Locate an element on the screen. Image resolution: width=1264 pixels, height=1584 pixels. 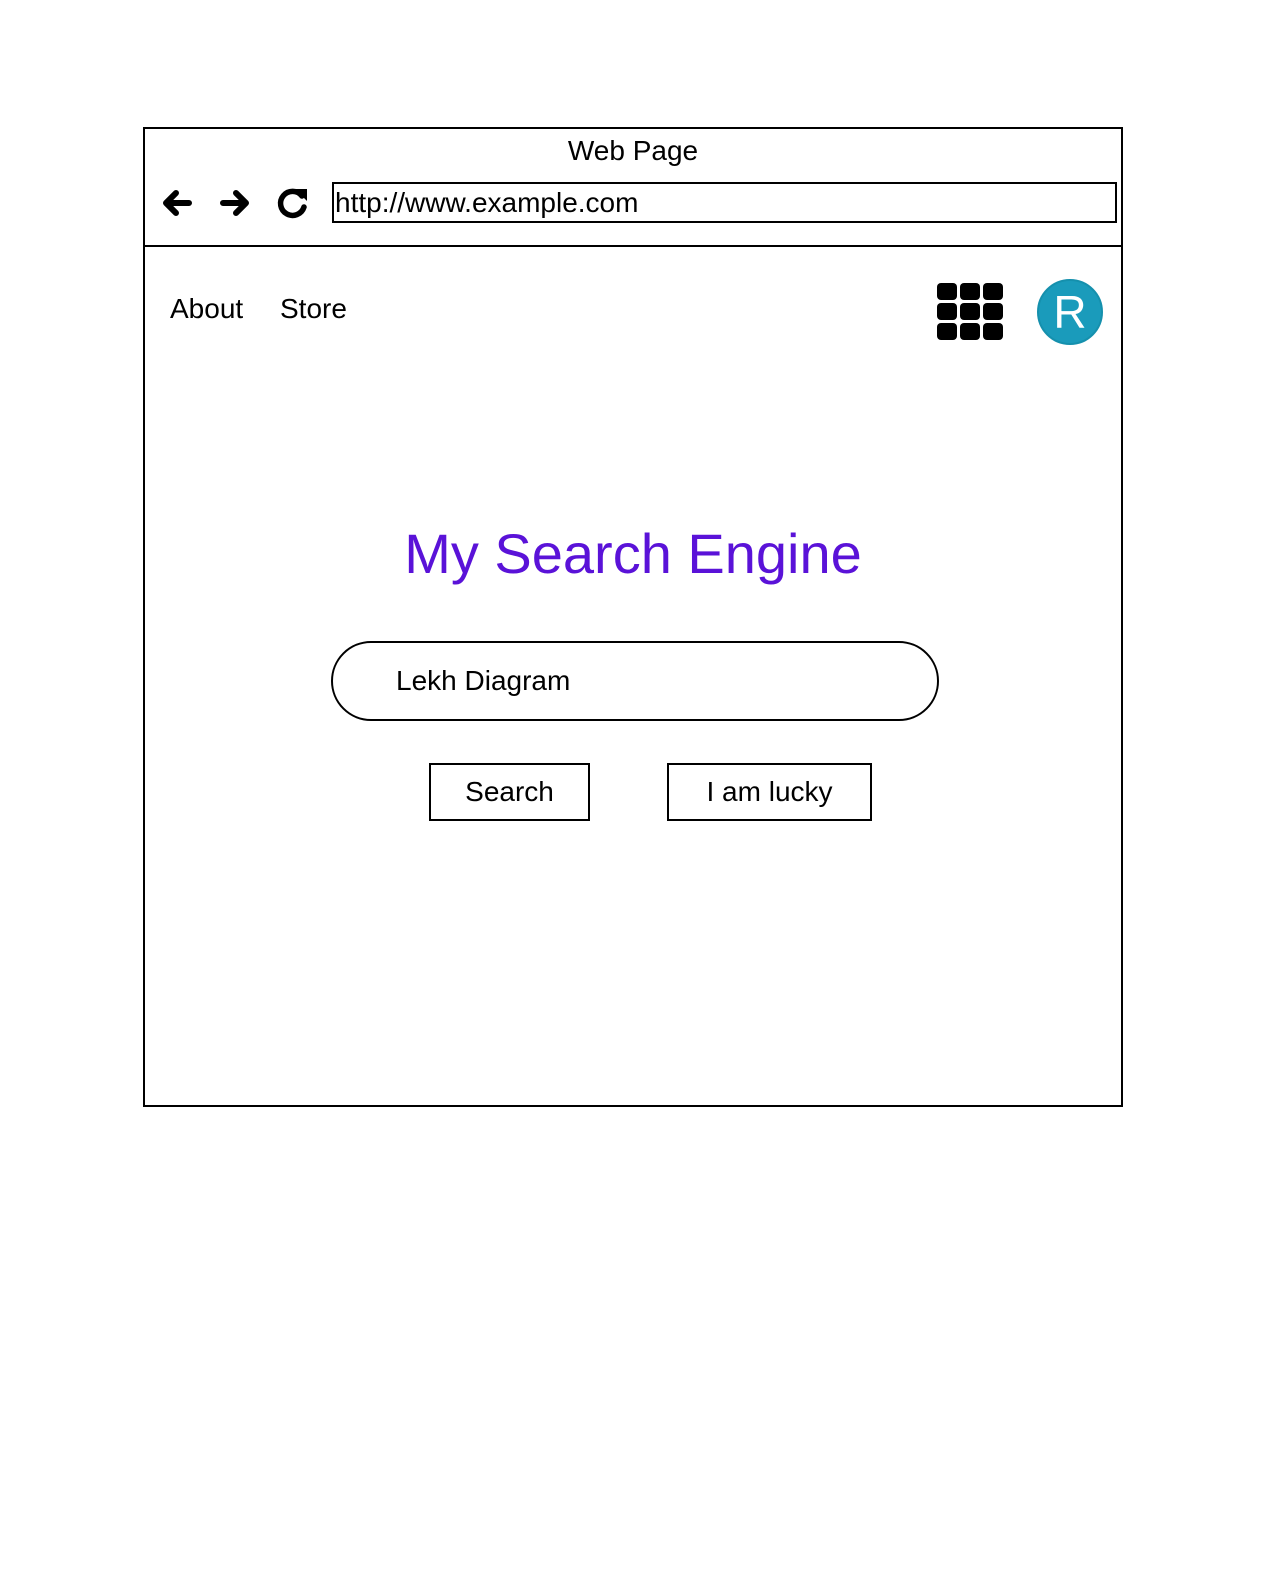
search-input: Lekh Diagram is located at coordinates (635, 681).